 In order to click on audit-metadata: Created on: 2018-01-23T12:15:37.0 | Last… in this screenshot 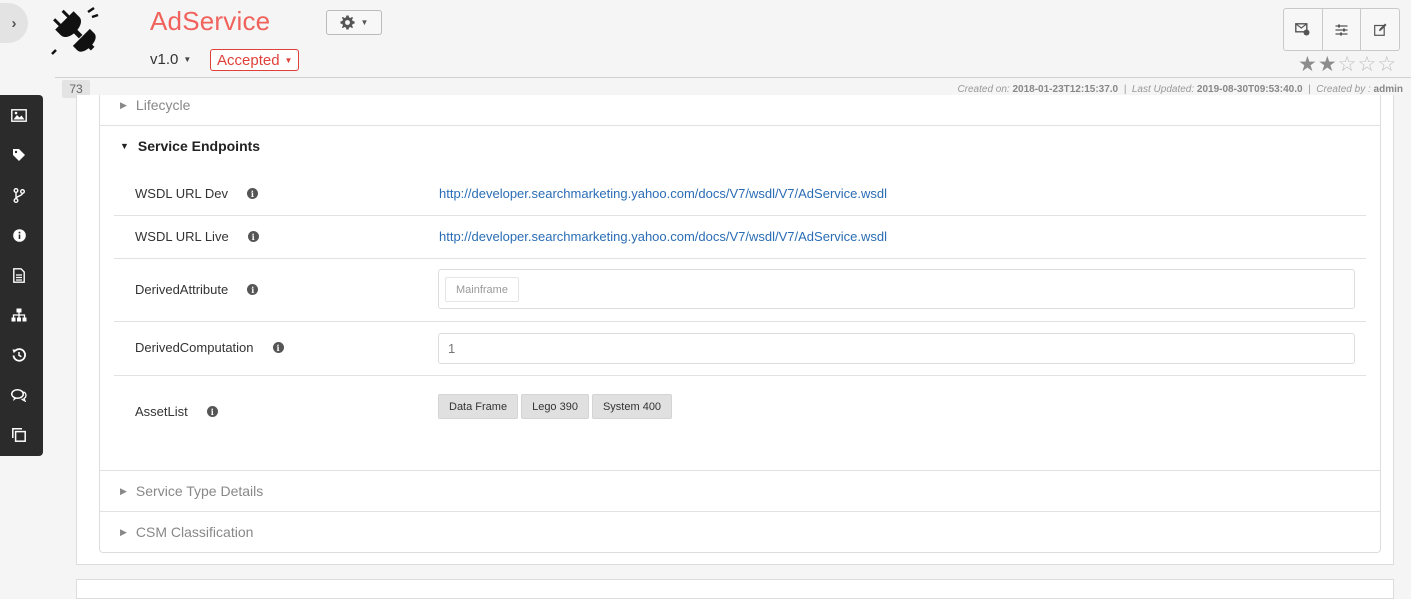, I will do `click(1180, 89)`.